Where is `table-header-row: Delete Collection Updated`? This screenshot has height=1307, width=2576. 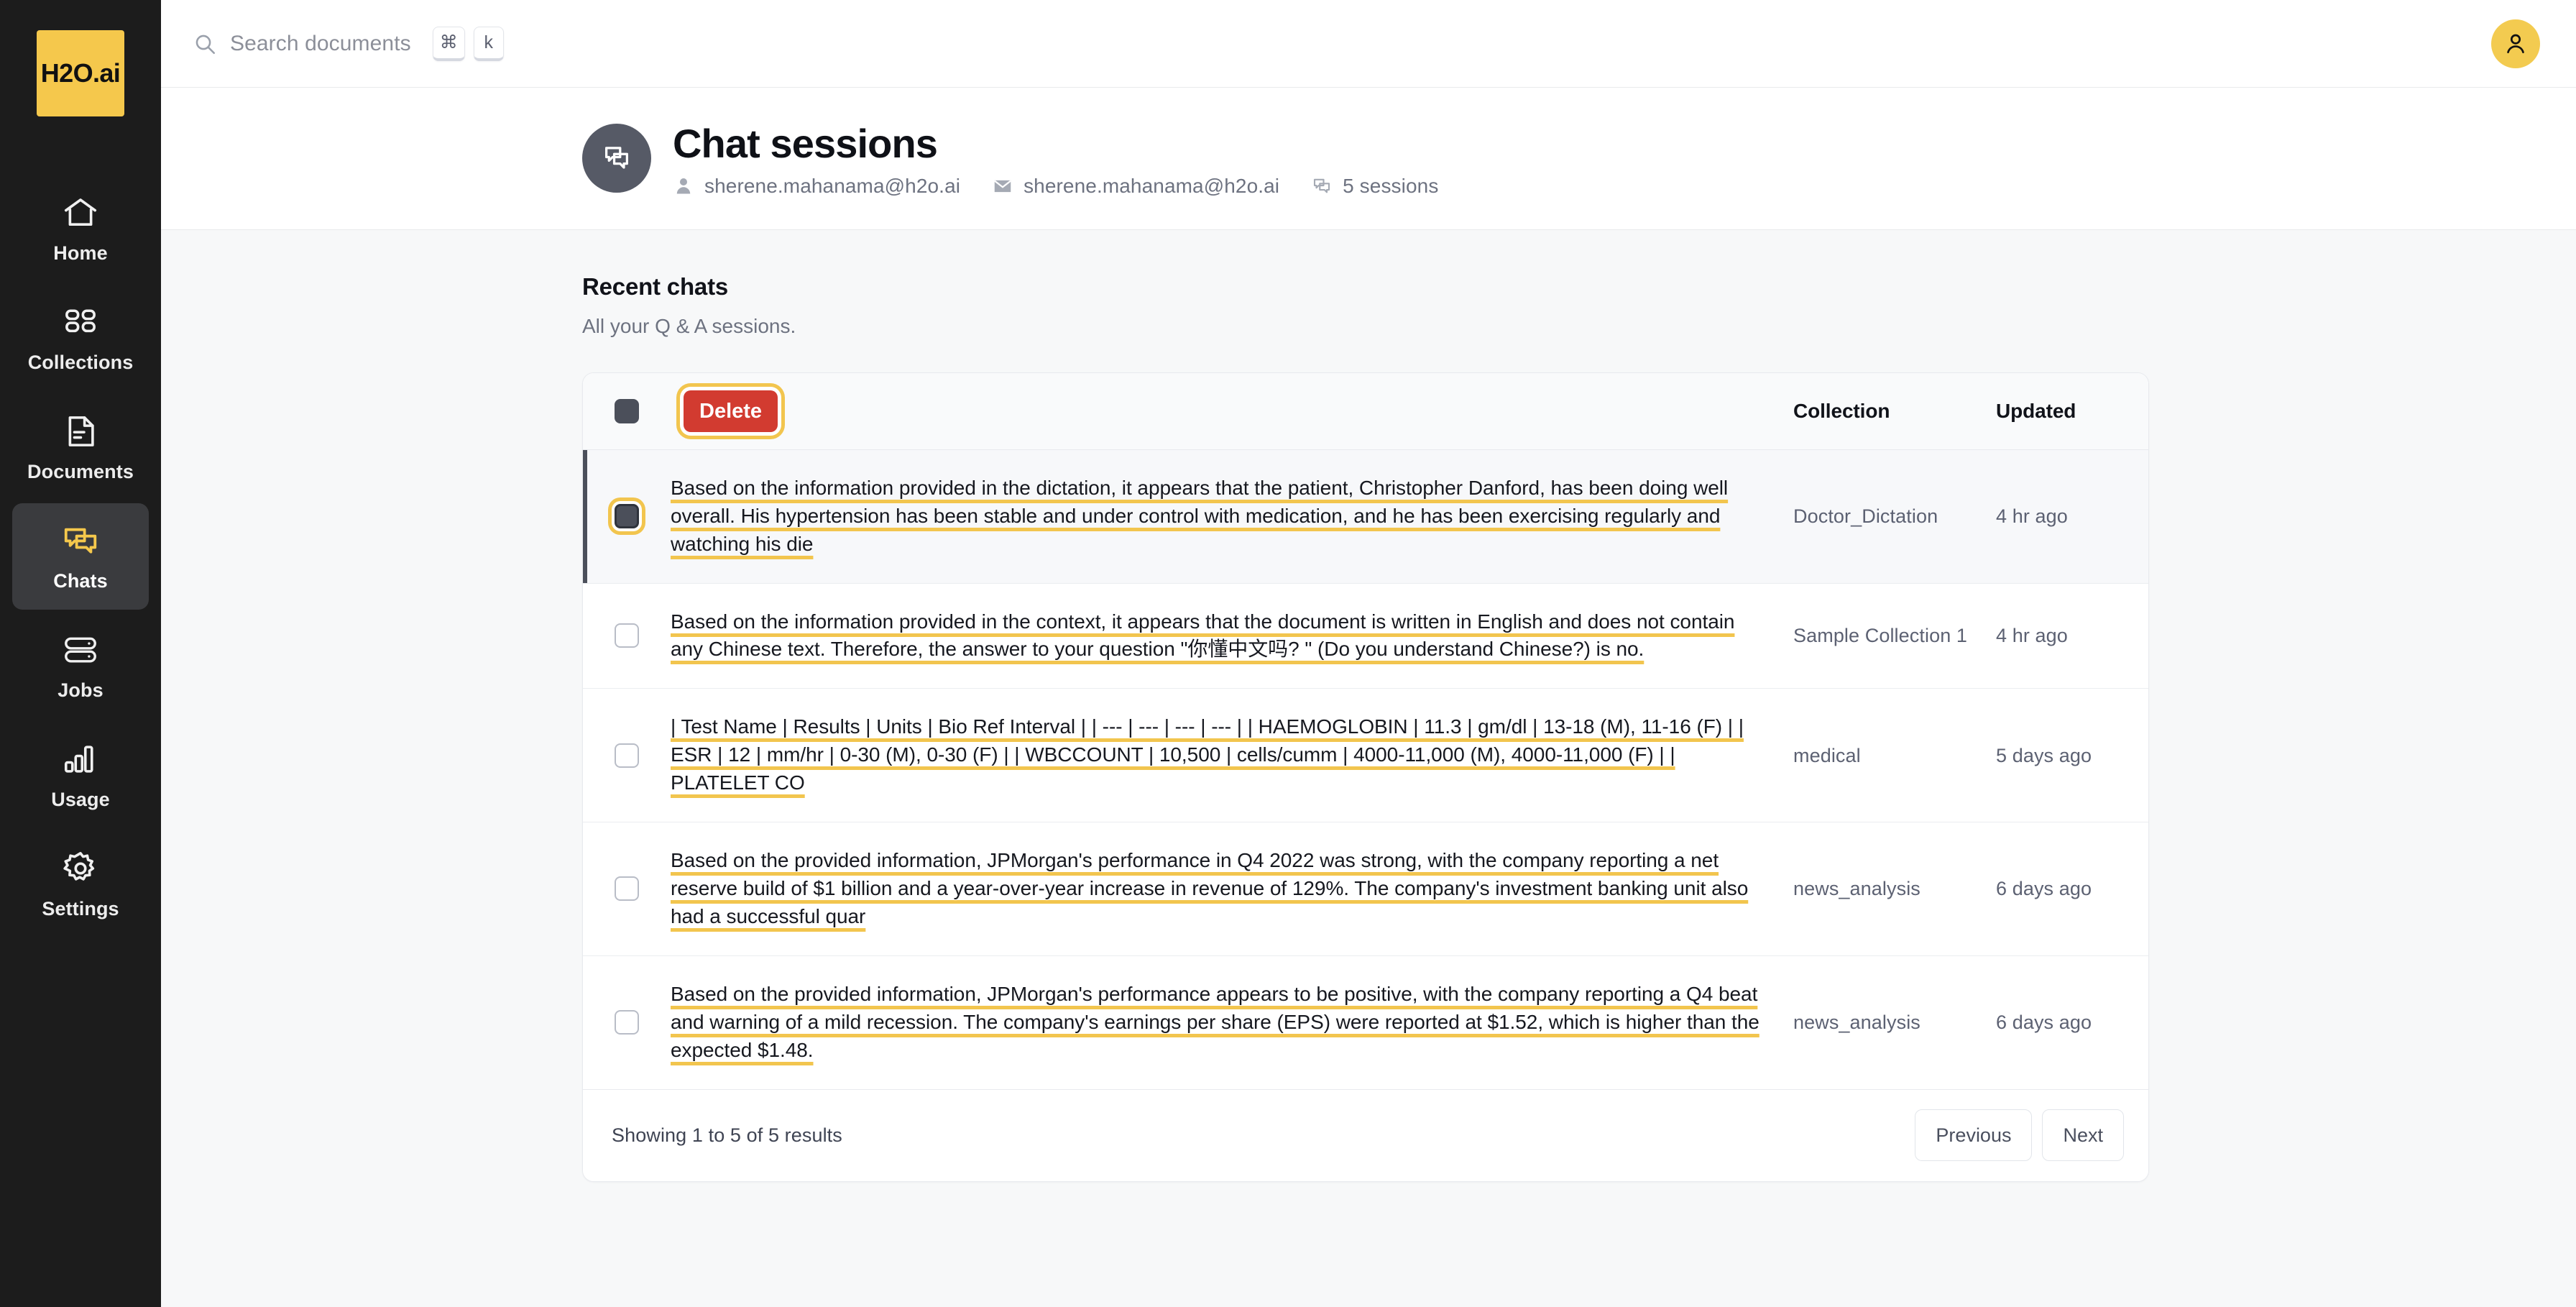
table-header-row: Delete Collection Updated is located at coordinates (1365, 411).